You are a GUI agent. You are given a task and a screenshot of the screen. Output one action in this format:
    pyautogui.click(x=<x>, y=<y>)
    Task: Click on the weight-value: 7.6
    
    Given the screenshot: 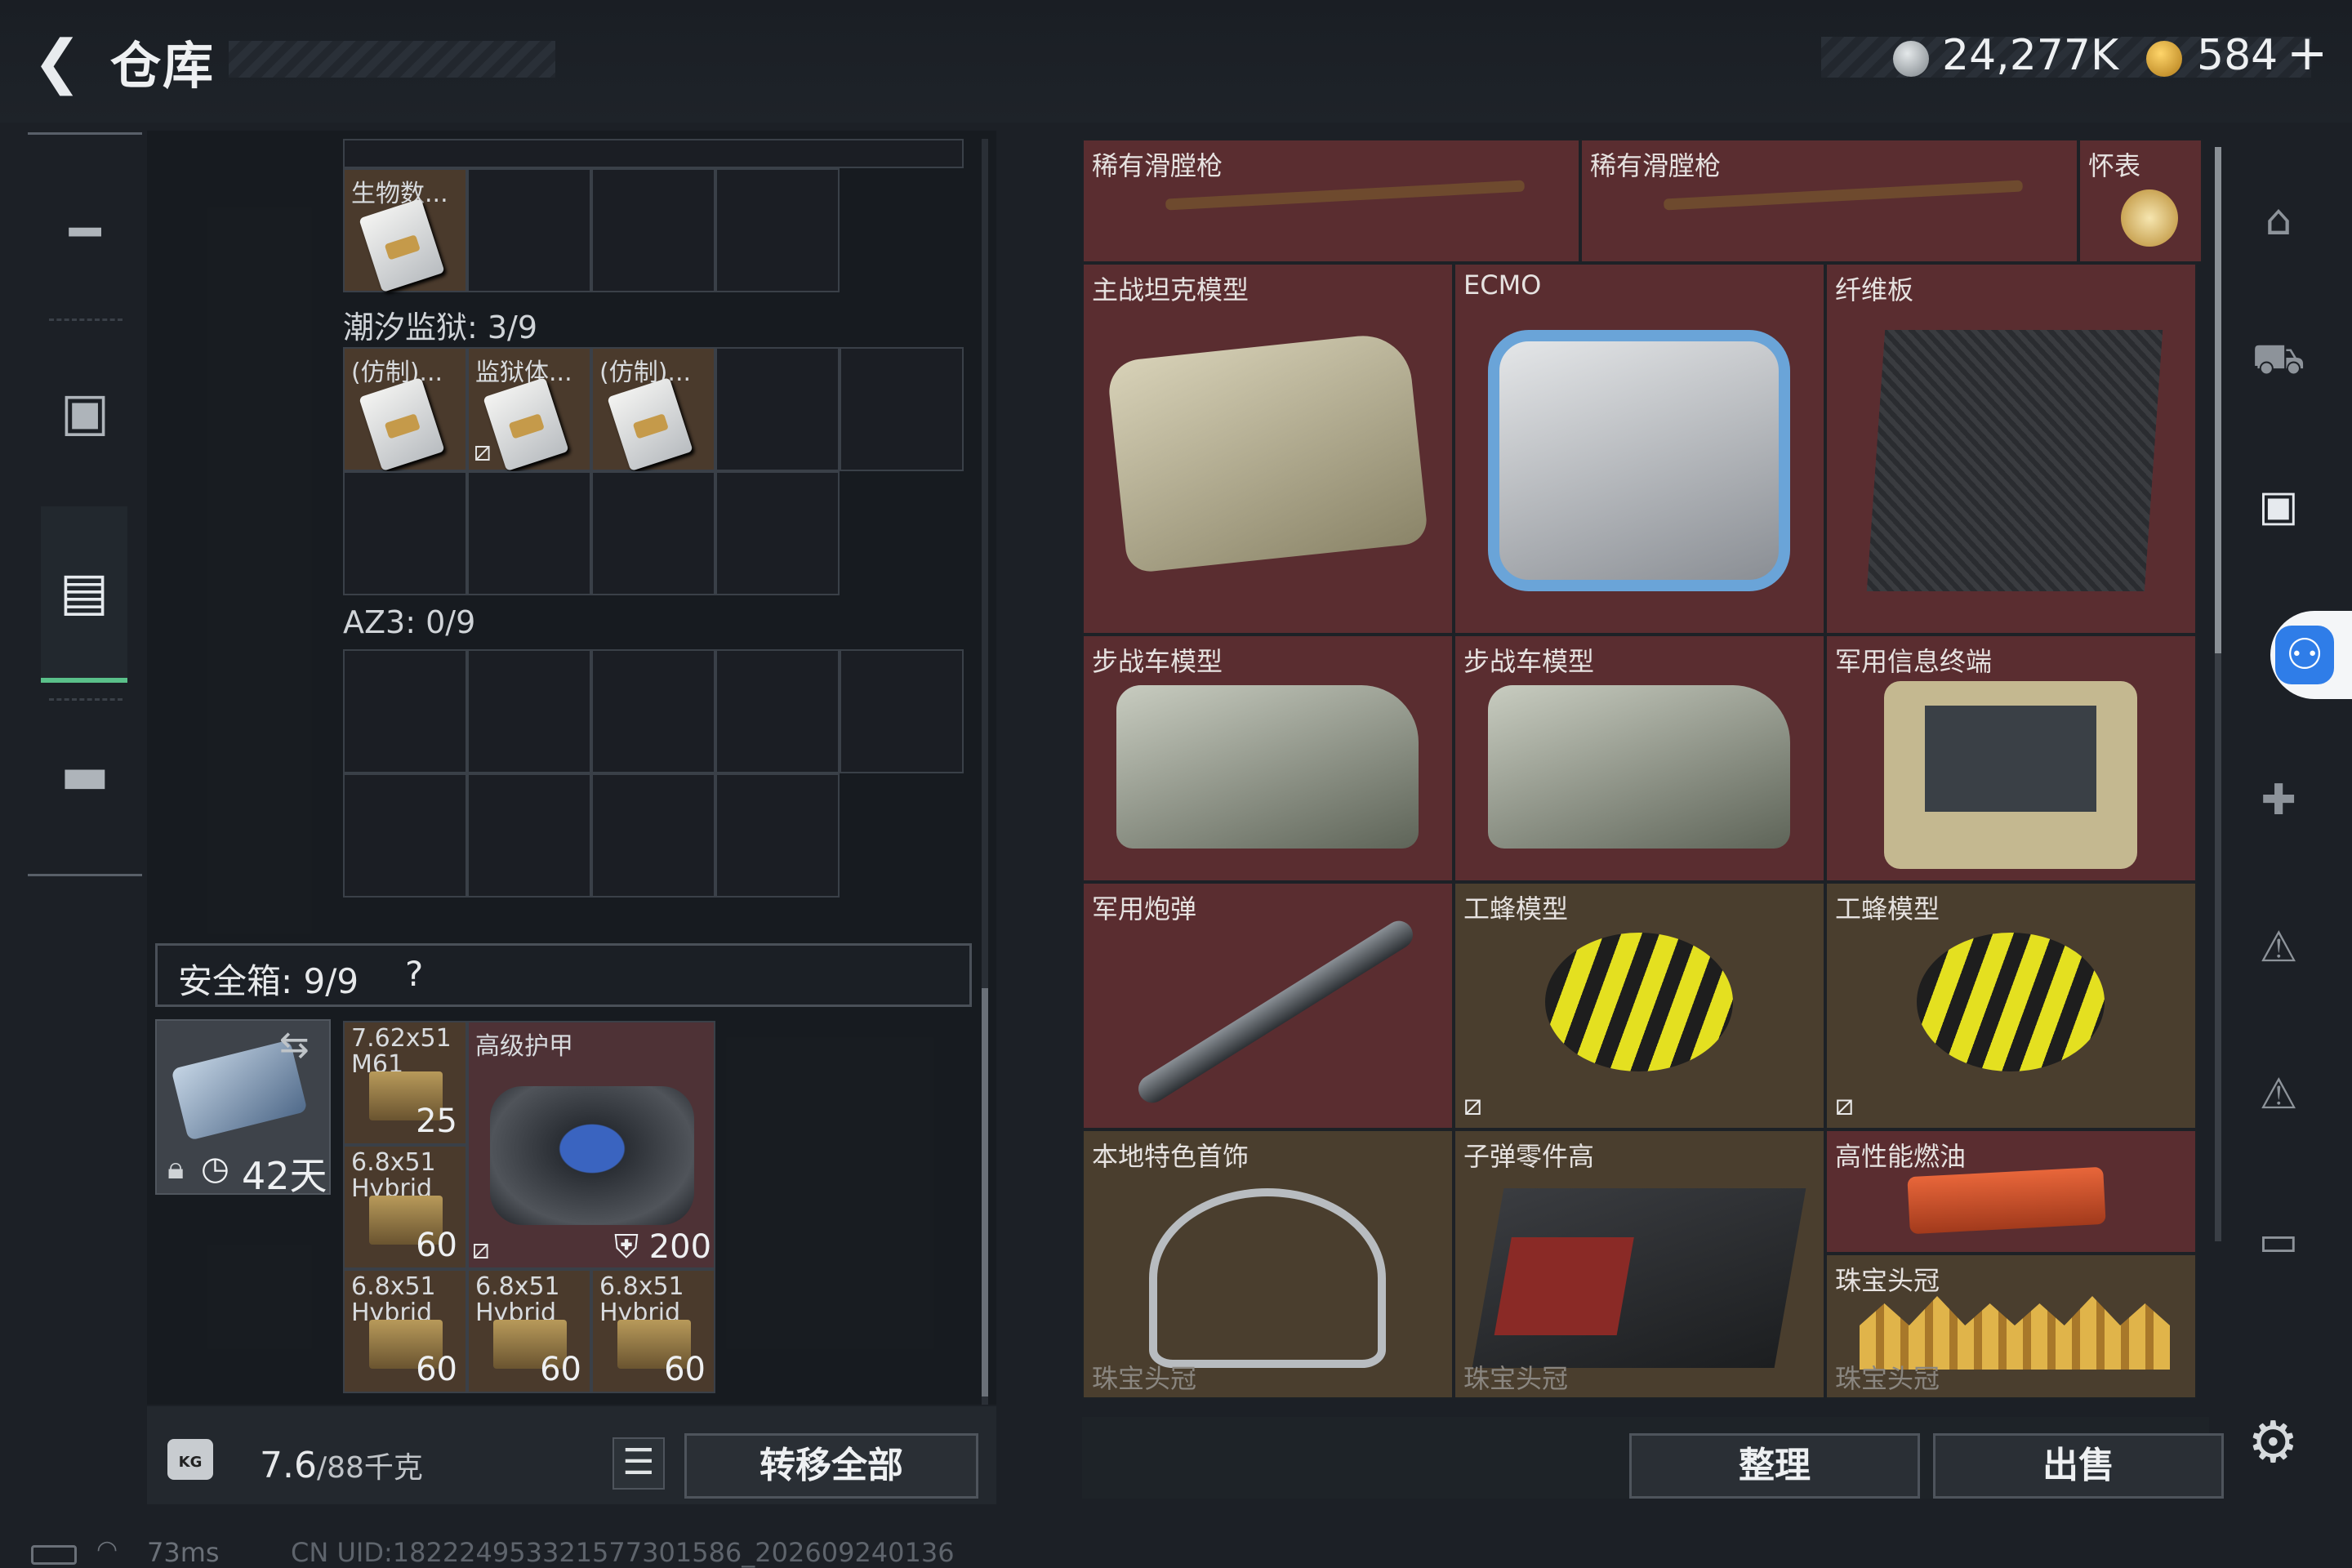 What is the action you would take?
    pyautogui.click(x=288, y=1465)
    